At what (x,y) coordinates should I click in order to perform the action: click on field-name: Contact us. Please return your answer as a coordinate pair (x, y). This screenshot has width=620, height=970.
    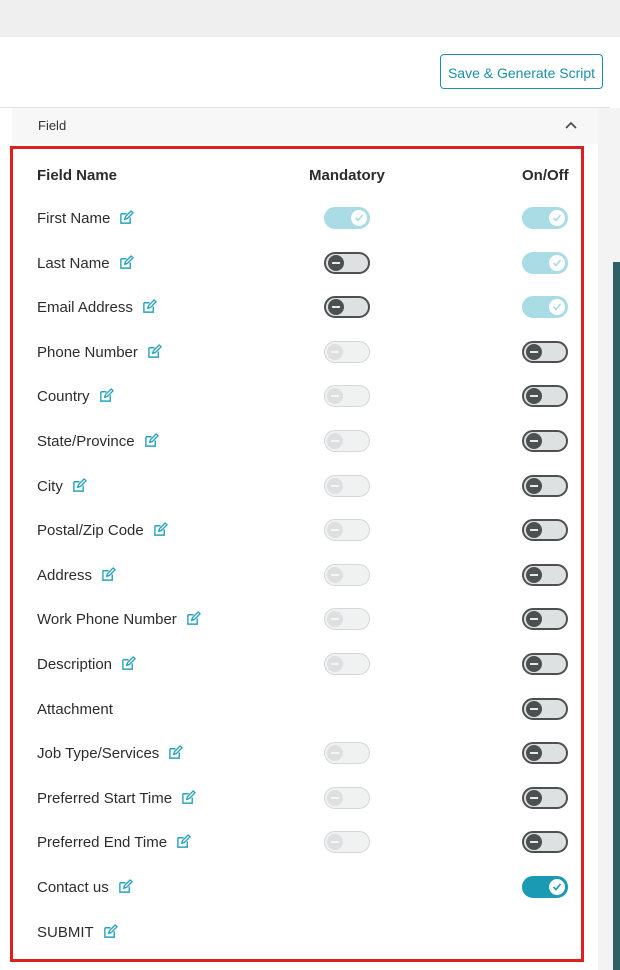
    Looking at the image, I should click on (73, 887).